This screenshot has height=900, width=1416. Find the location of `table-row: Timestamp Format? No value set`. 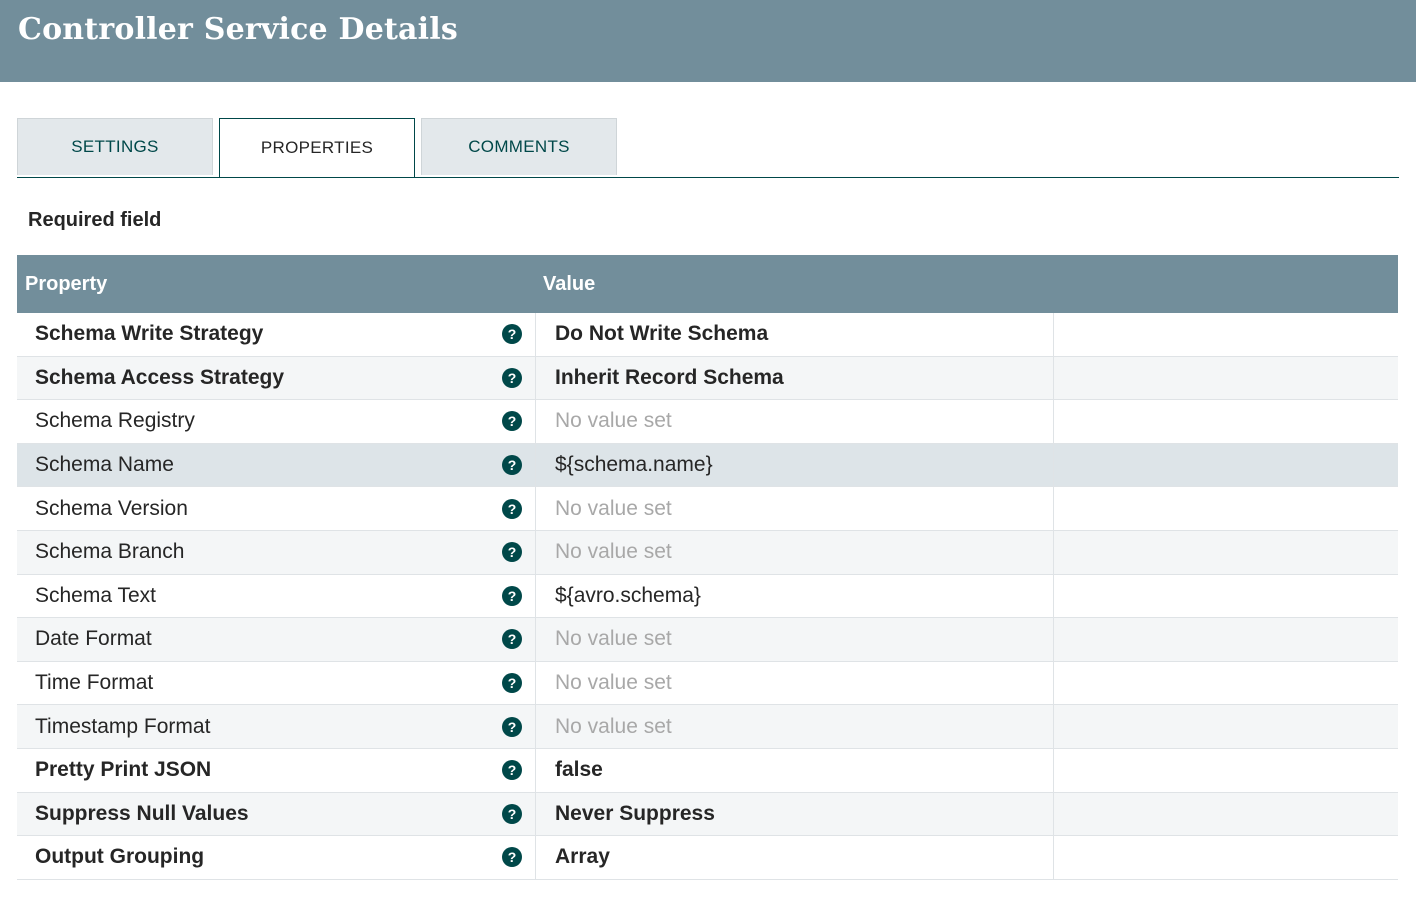

table-row: Timestamp Format? No value set is located at coordinates (707, 727).